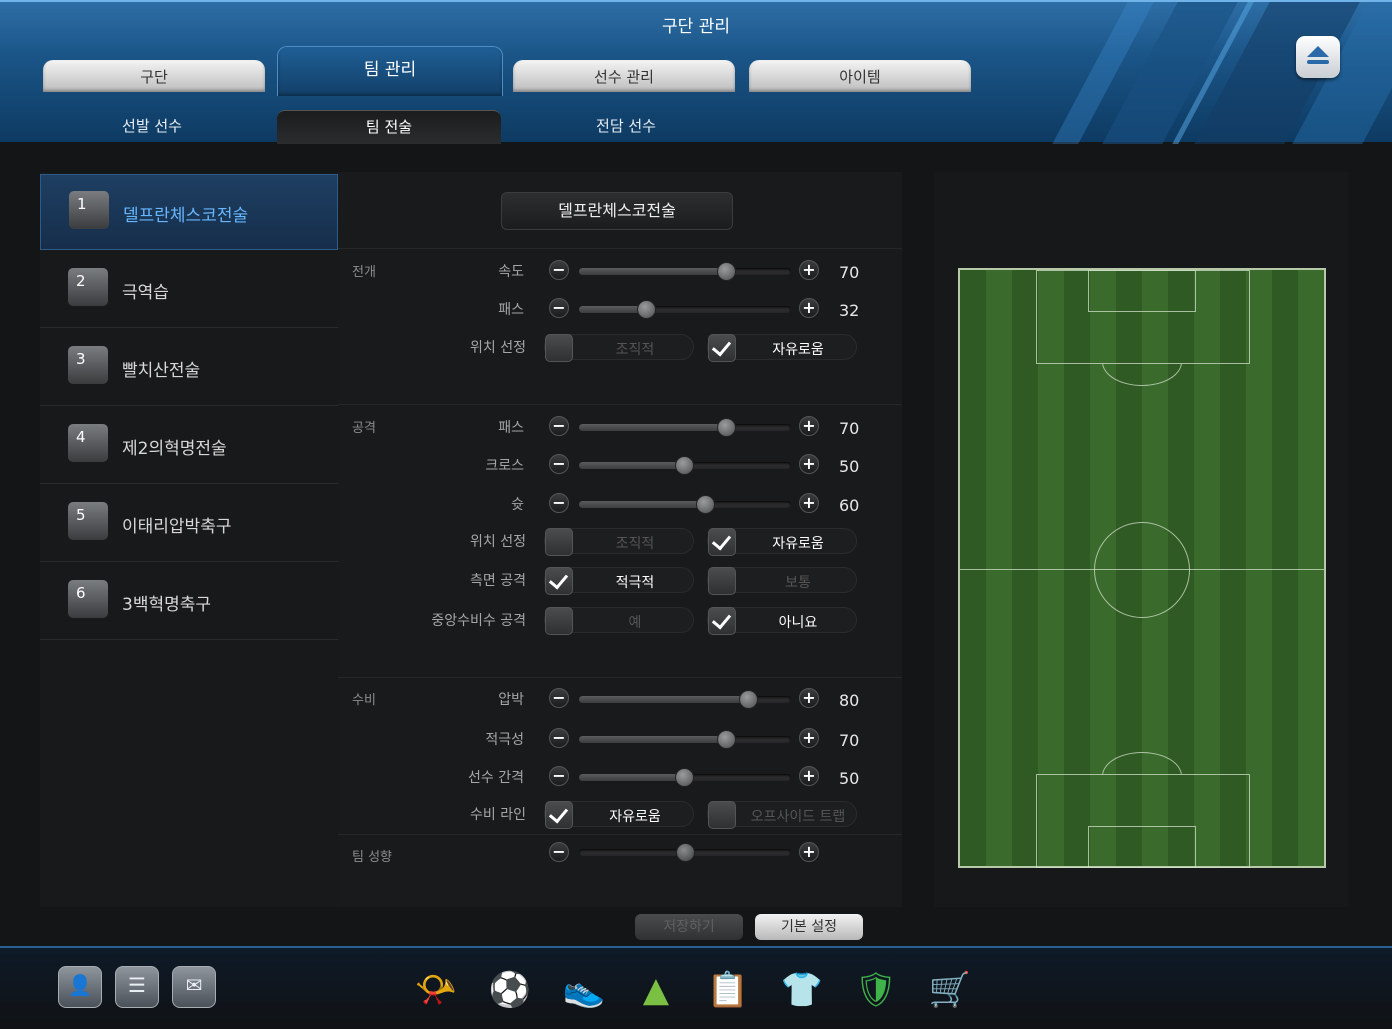 The width and height of the screenshot is (1392, 1029). Describe the element at coordinates (511, 310) in the screenshot. I see `slider-label: 패스` at that location.